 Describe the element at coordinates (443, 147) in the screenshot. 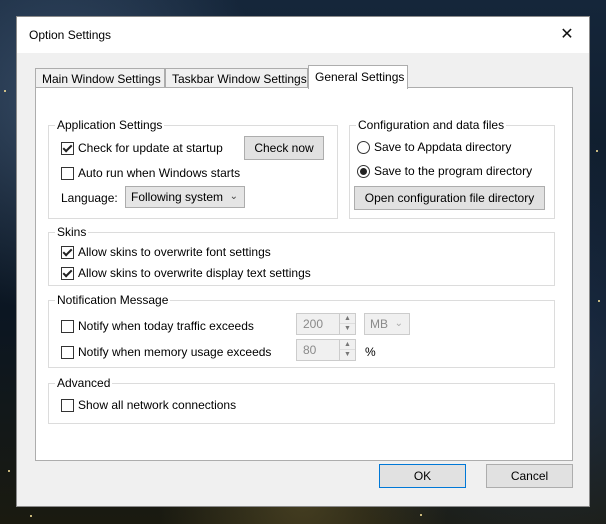

I see `radio-label: Save to Appdata directory` at that location.